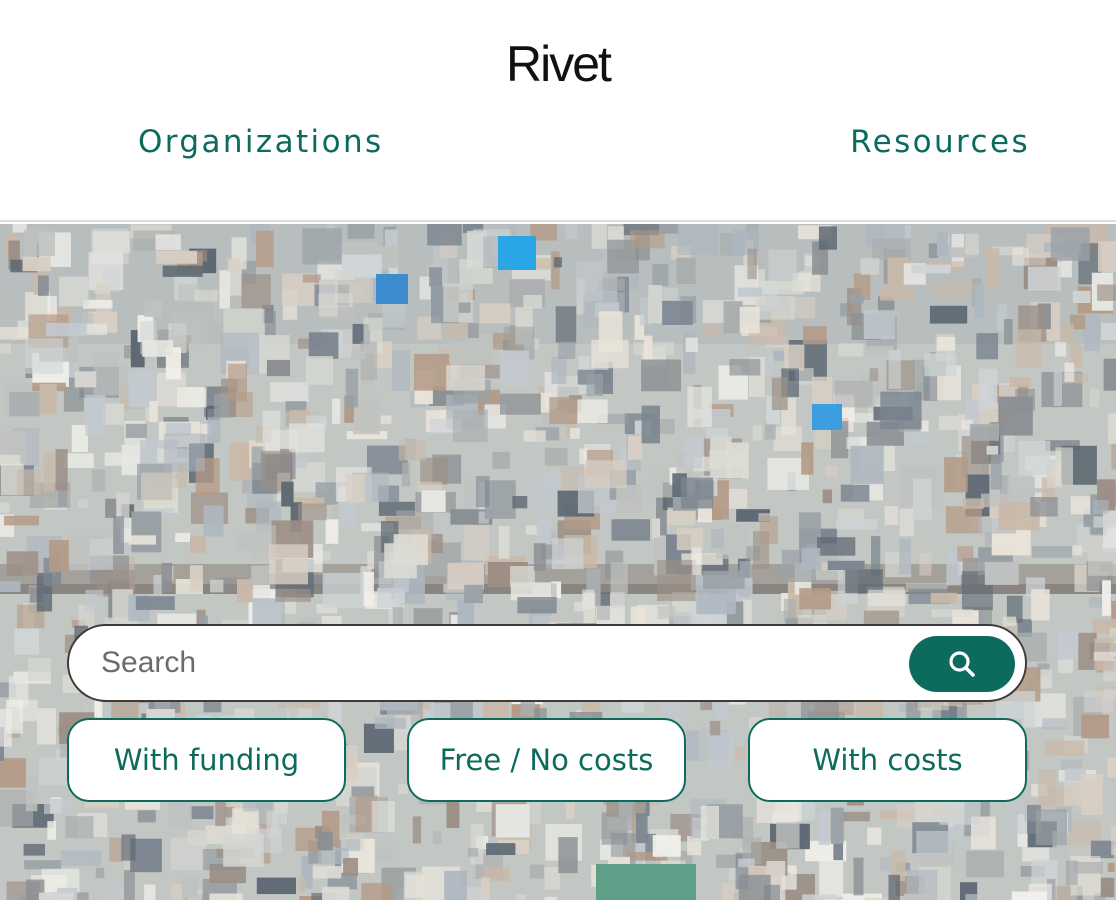 The image size is (1116, 900). Describe the element at coordinates (887, 760) in the screenshot. I see `filter-with-costs: With costs` at that location.